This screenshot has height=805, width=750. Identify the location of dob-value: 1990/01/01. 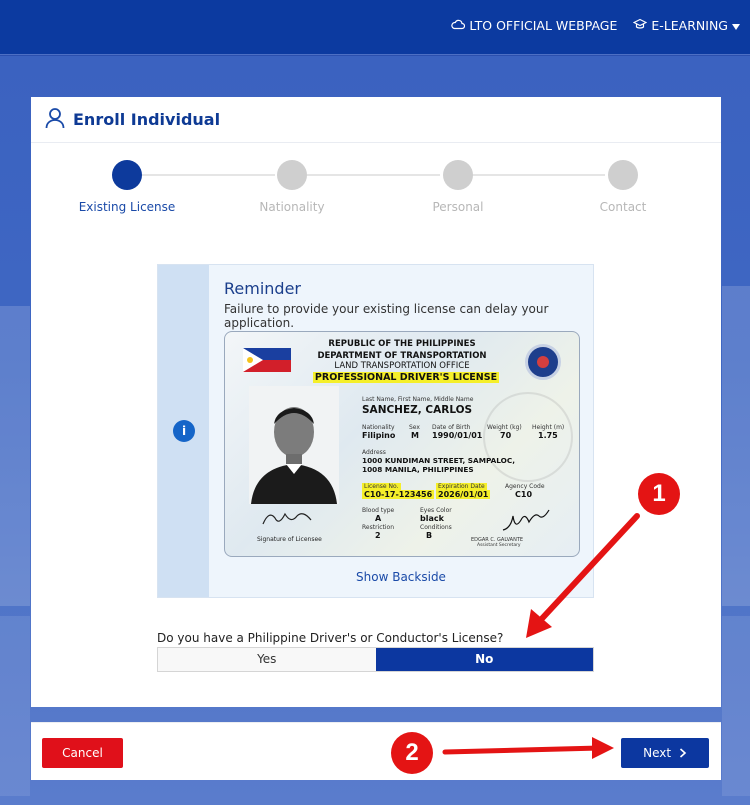
(457, 435).